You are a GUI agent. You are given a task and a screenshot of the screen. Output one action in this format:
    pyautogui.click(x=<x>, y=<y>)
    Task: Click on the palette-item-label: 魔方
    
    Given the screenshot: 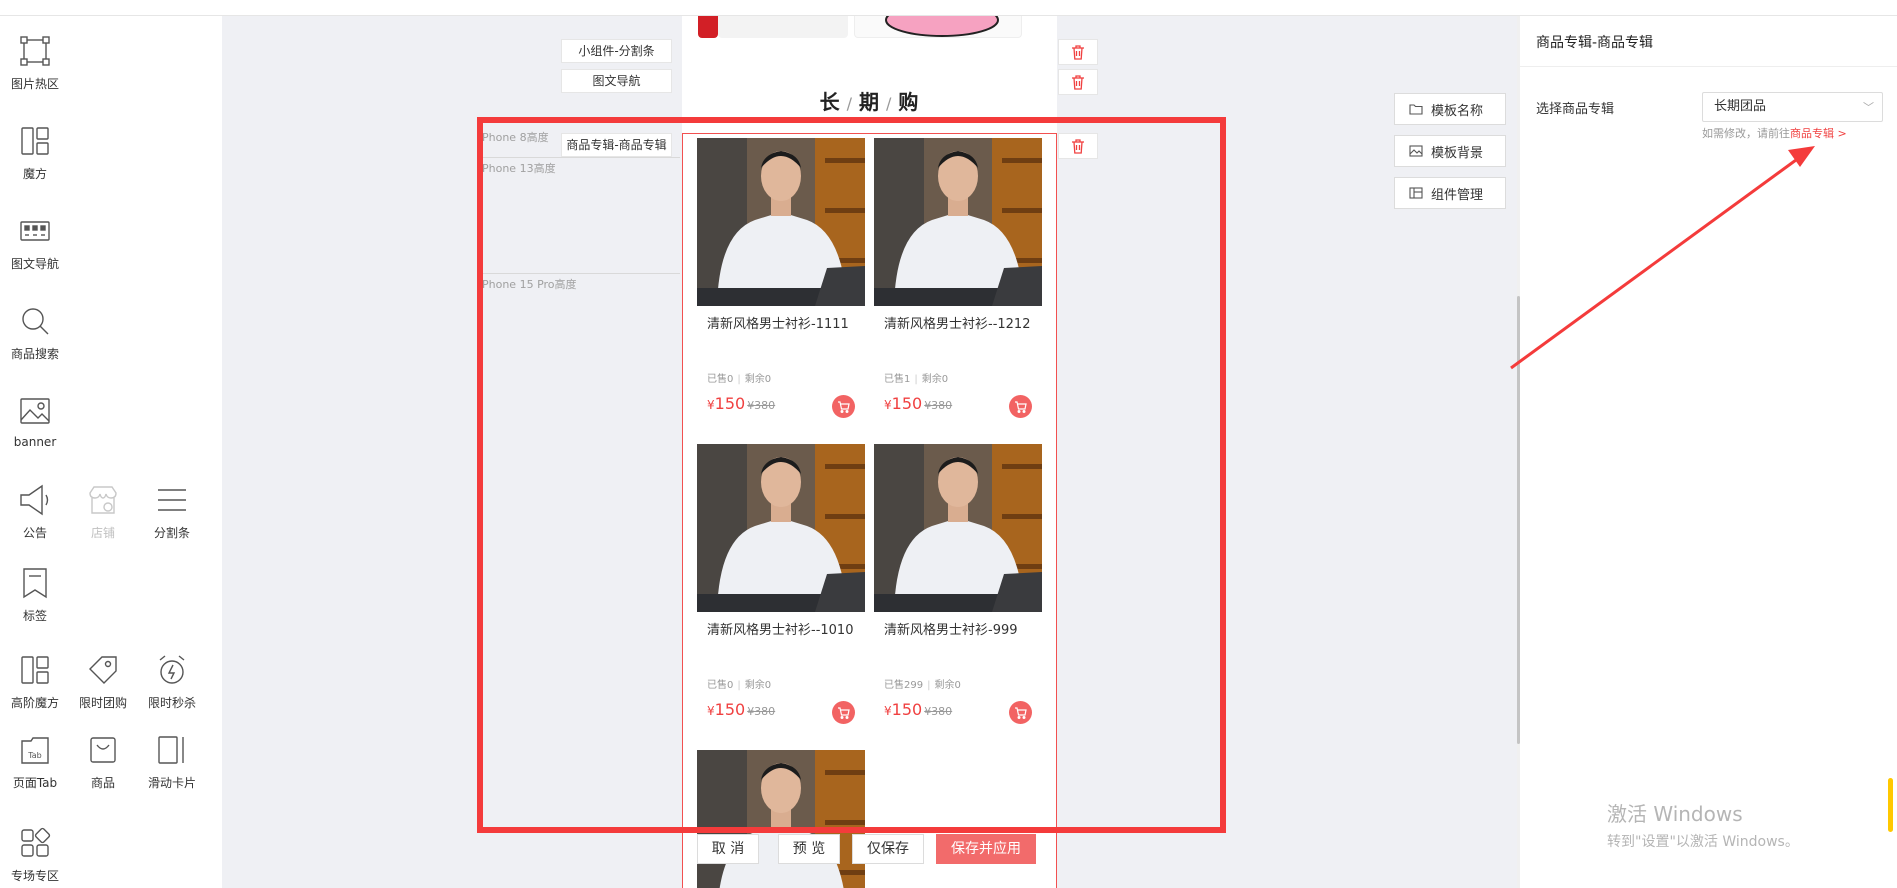 What is the action you would take?
    pyautogui.click(x=34, y=174)
    